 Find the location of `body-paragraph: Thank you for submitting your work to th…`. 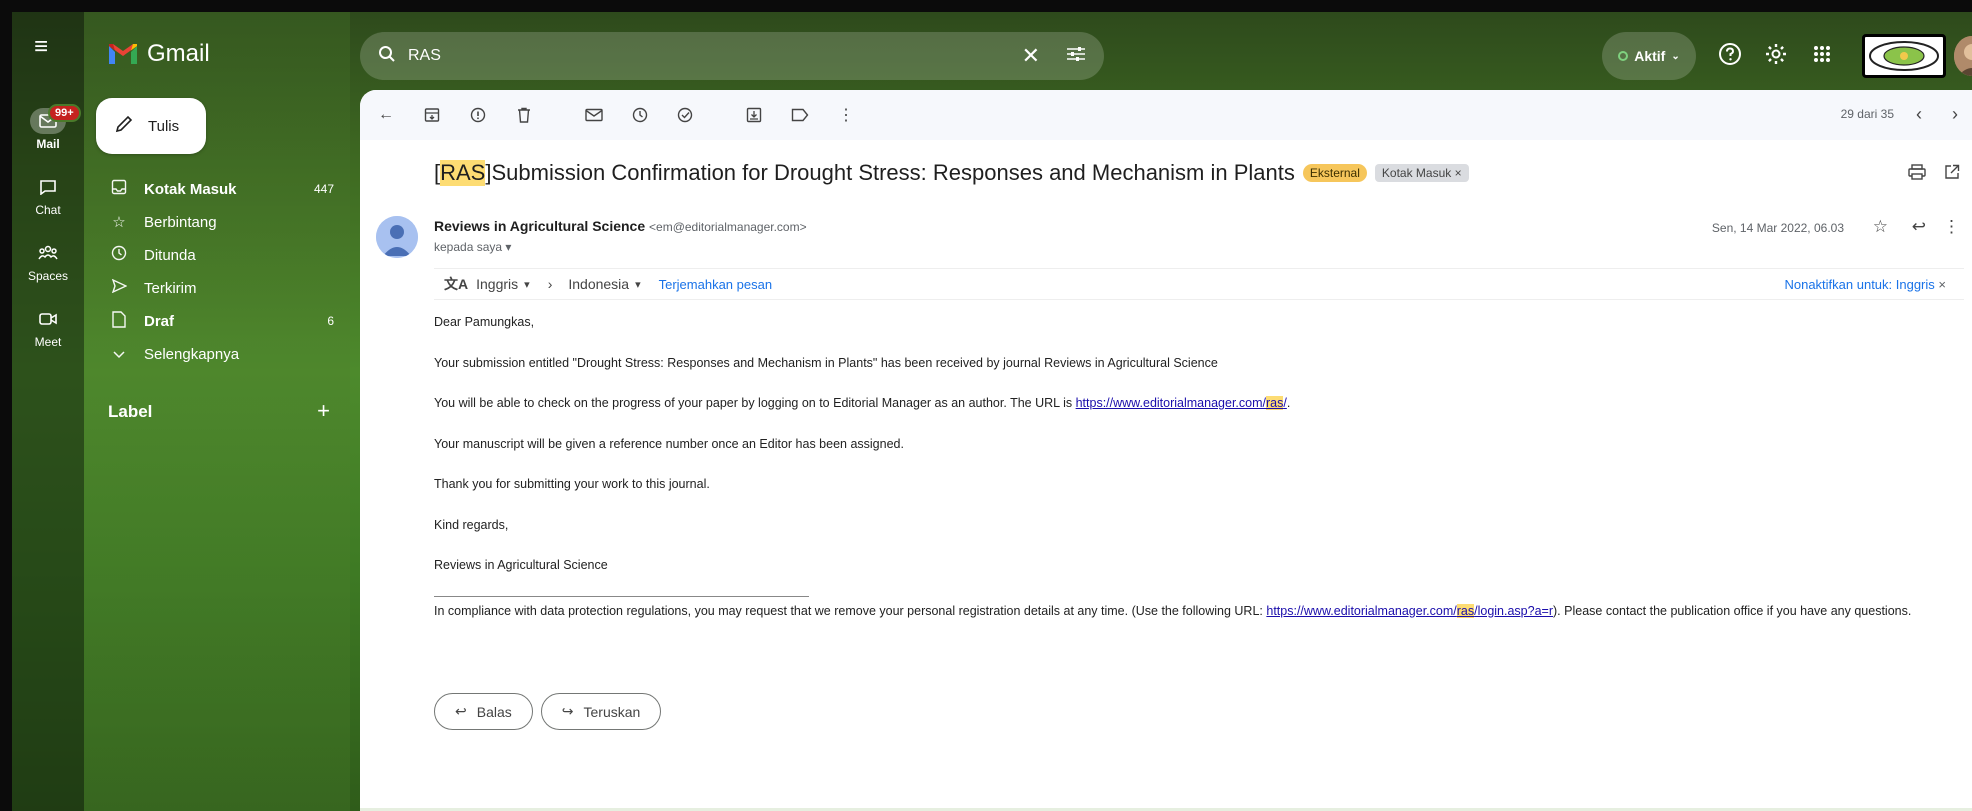

body-paragraph: Thank you for submitting your work to th… is located at coordinates (572, 484).